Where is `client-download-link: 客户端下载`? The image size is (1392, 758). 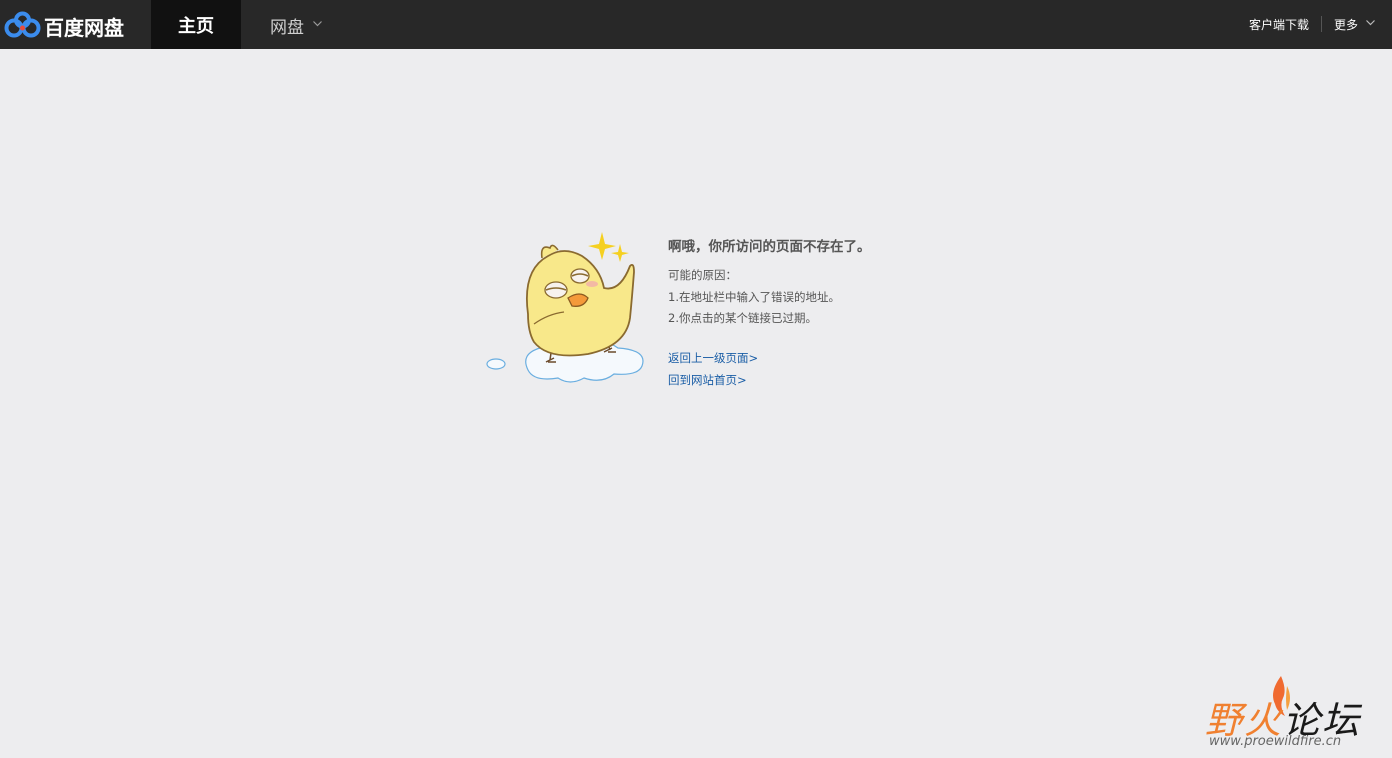
client-download-link: 客户端下载 is located at coordinates (1279, 24).